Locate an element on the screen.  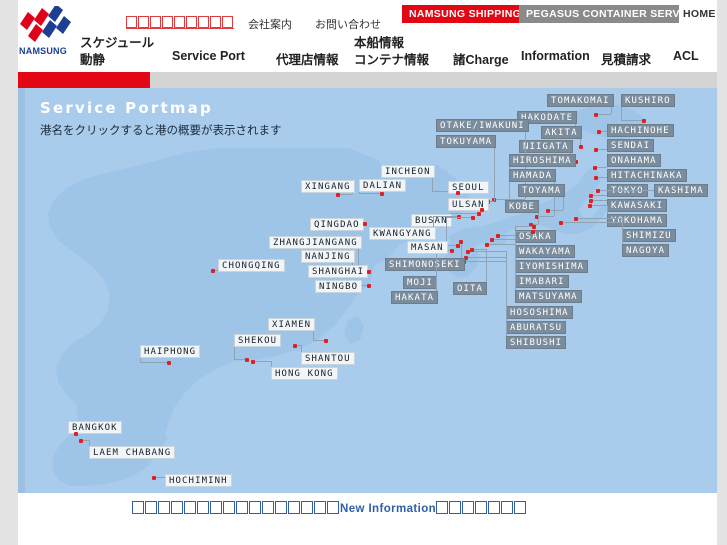
port-marker-oita is located at coordinates (472, 250).